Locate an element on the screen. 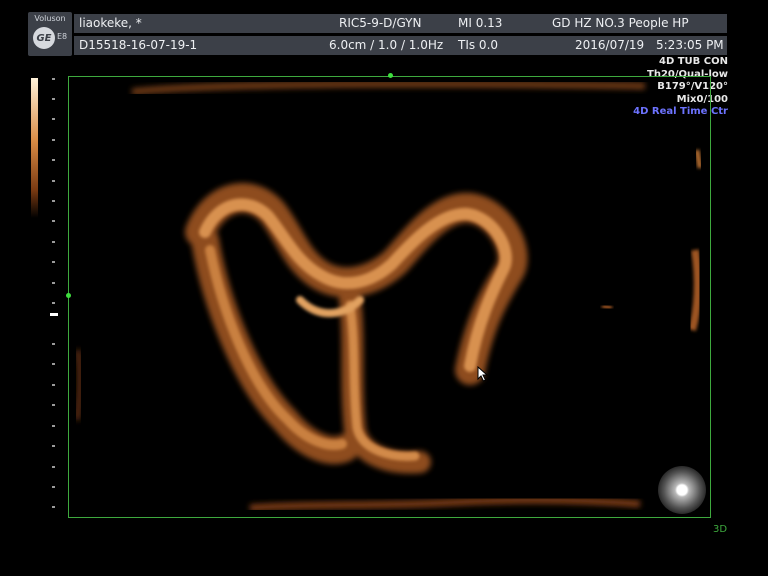 This screenshot has height=576, width=768. frame-handle-top is located at coordinates (390, 75).